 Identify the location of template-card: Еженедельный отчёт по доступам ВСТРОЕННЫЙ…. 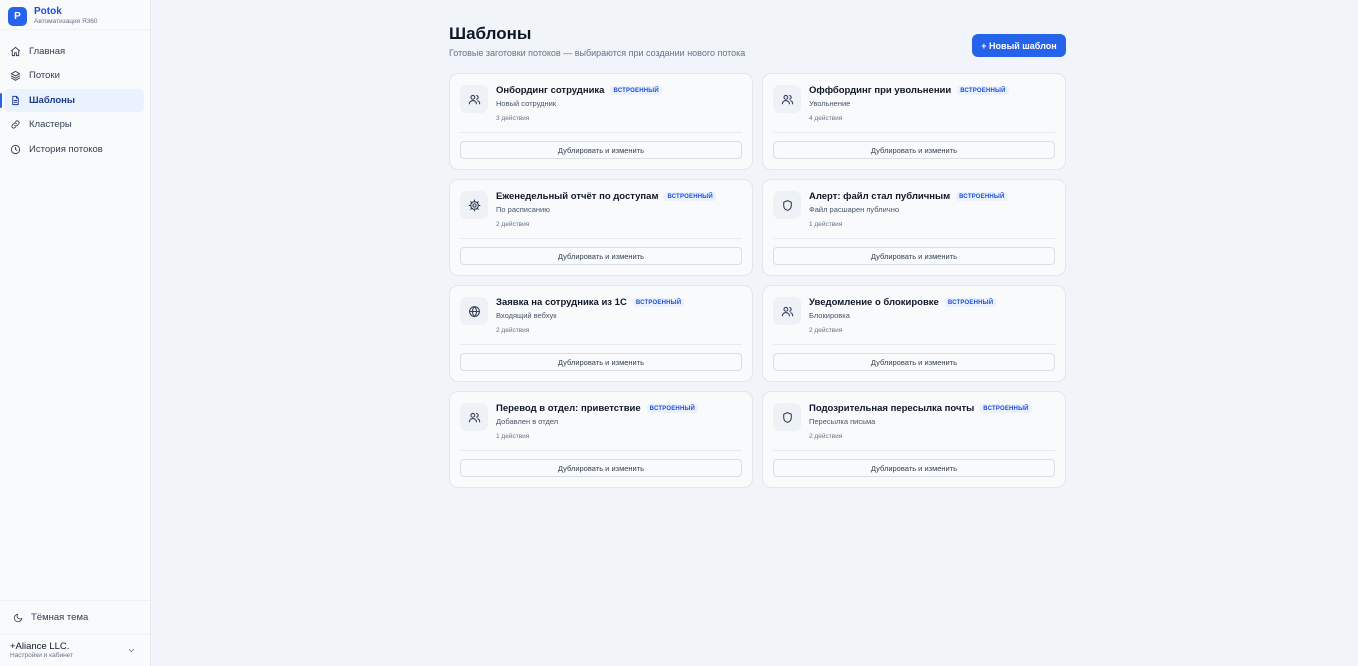
(601, 227).